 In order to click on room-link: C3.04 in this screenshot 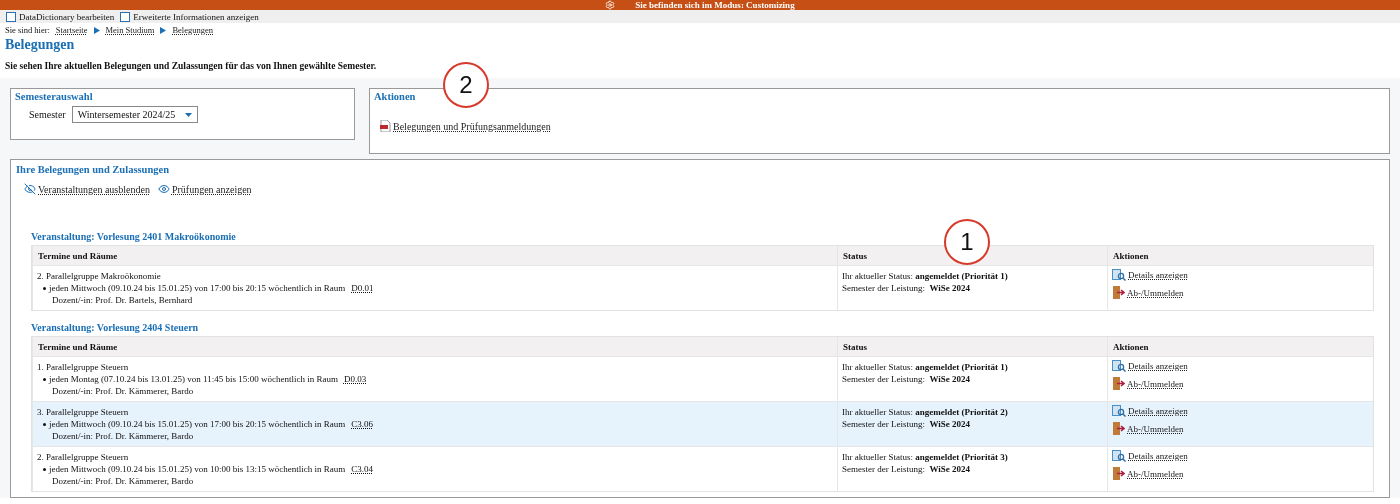, I will do `click(362, 469)`.